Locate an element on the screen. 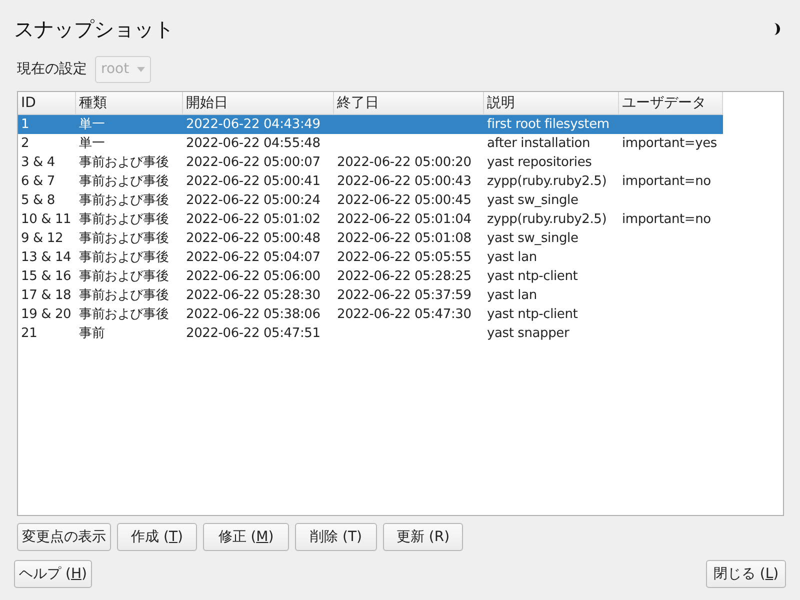  table-cell-text: 6 & 7 is located at coordinates (38, 181).